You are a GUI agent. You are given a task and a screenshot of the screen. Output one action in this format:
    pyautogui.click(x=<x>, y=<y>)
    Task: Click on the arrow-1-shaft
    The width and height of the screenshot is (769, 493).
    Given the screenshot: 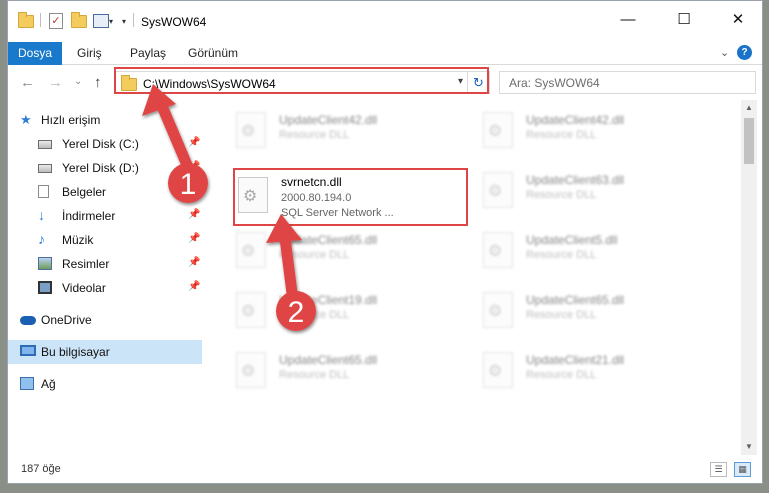 What is the action you would take?
    pyautogui.click(x=174, y=135)
    